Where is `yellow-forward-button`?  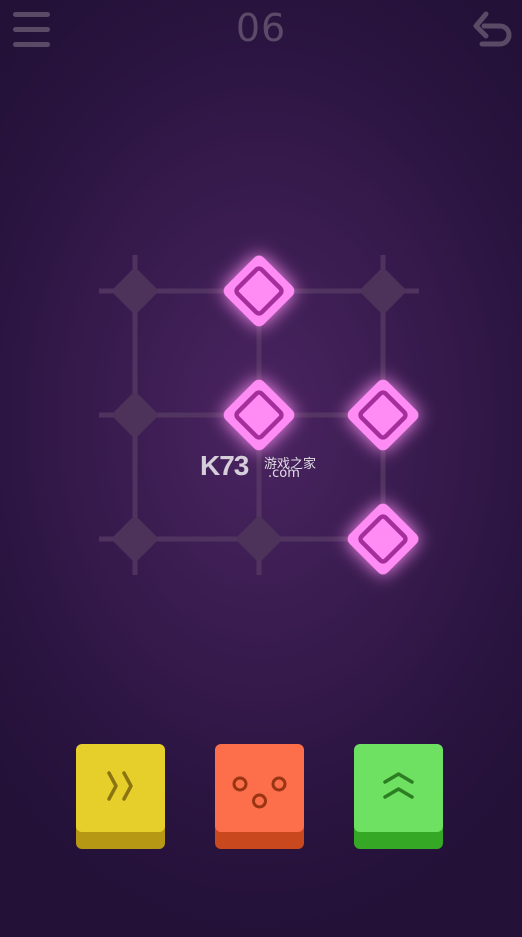 yellow-forward-button is located at coordinates (120, 796).